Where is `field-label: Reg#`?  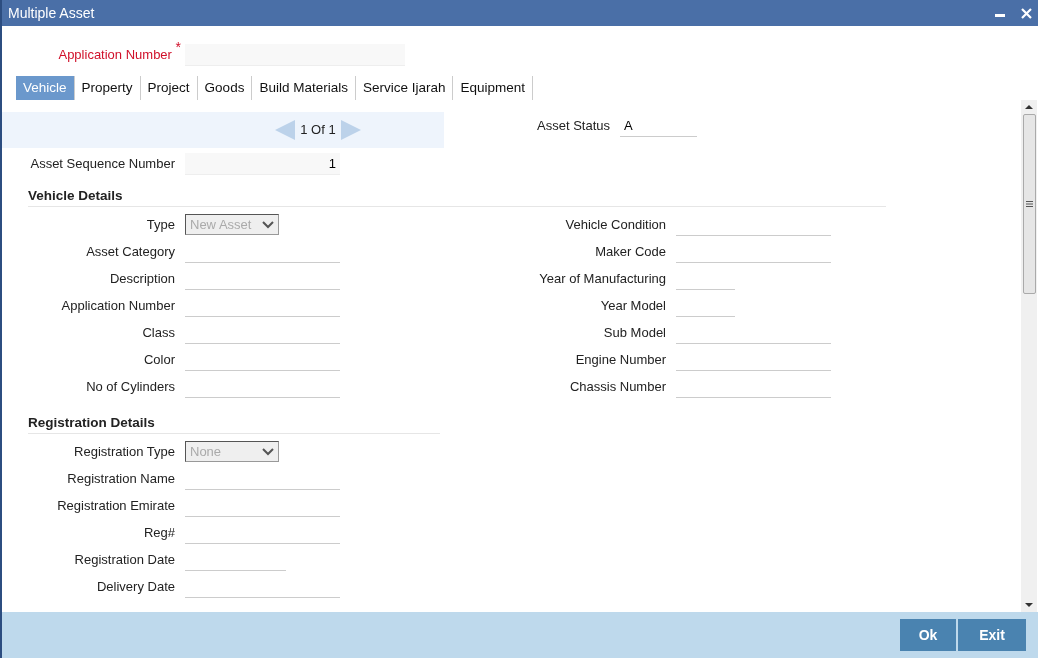
field-label: Reg# is located at coordinates (159, 532).